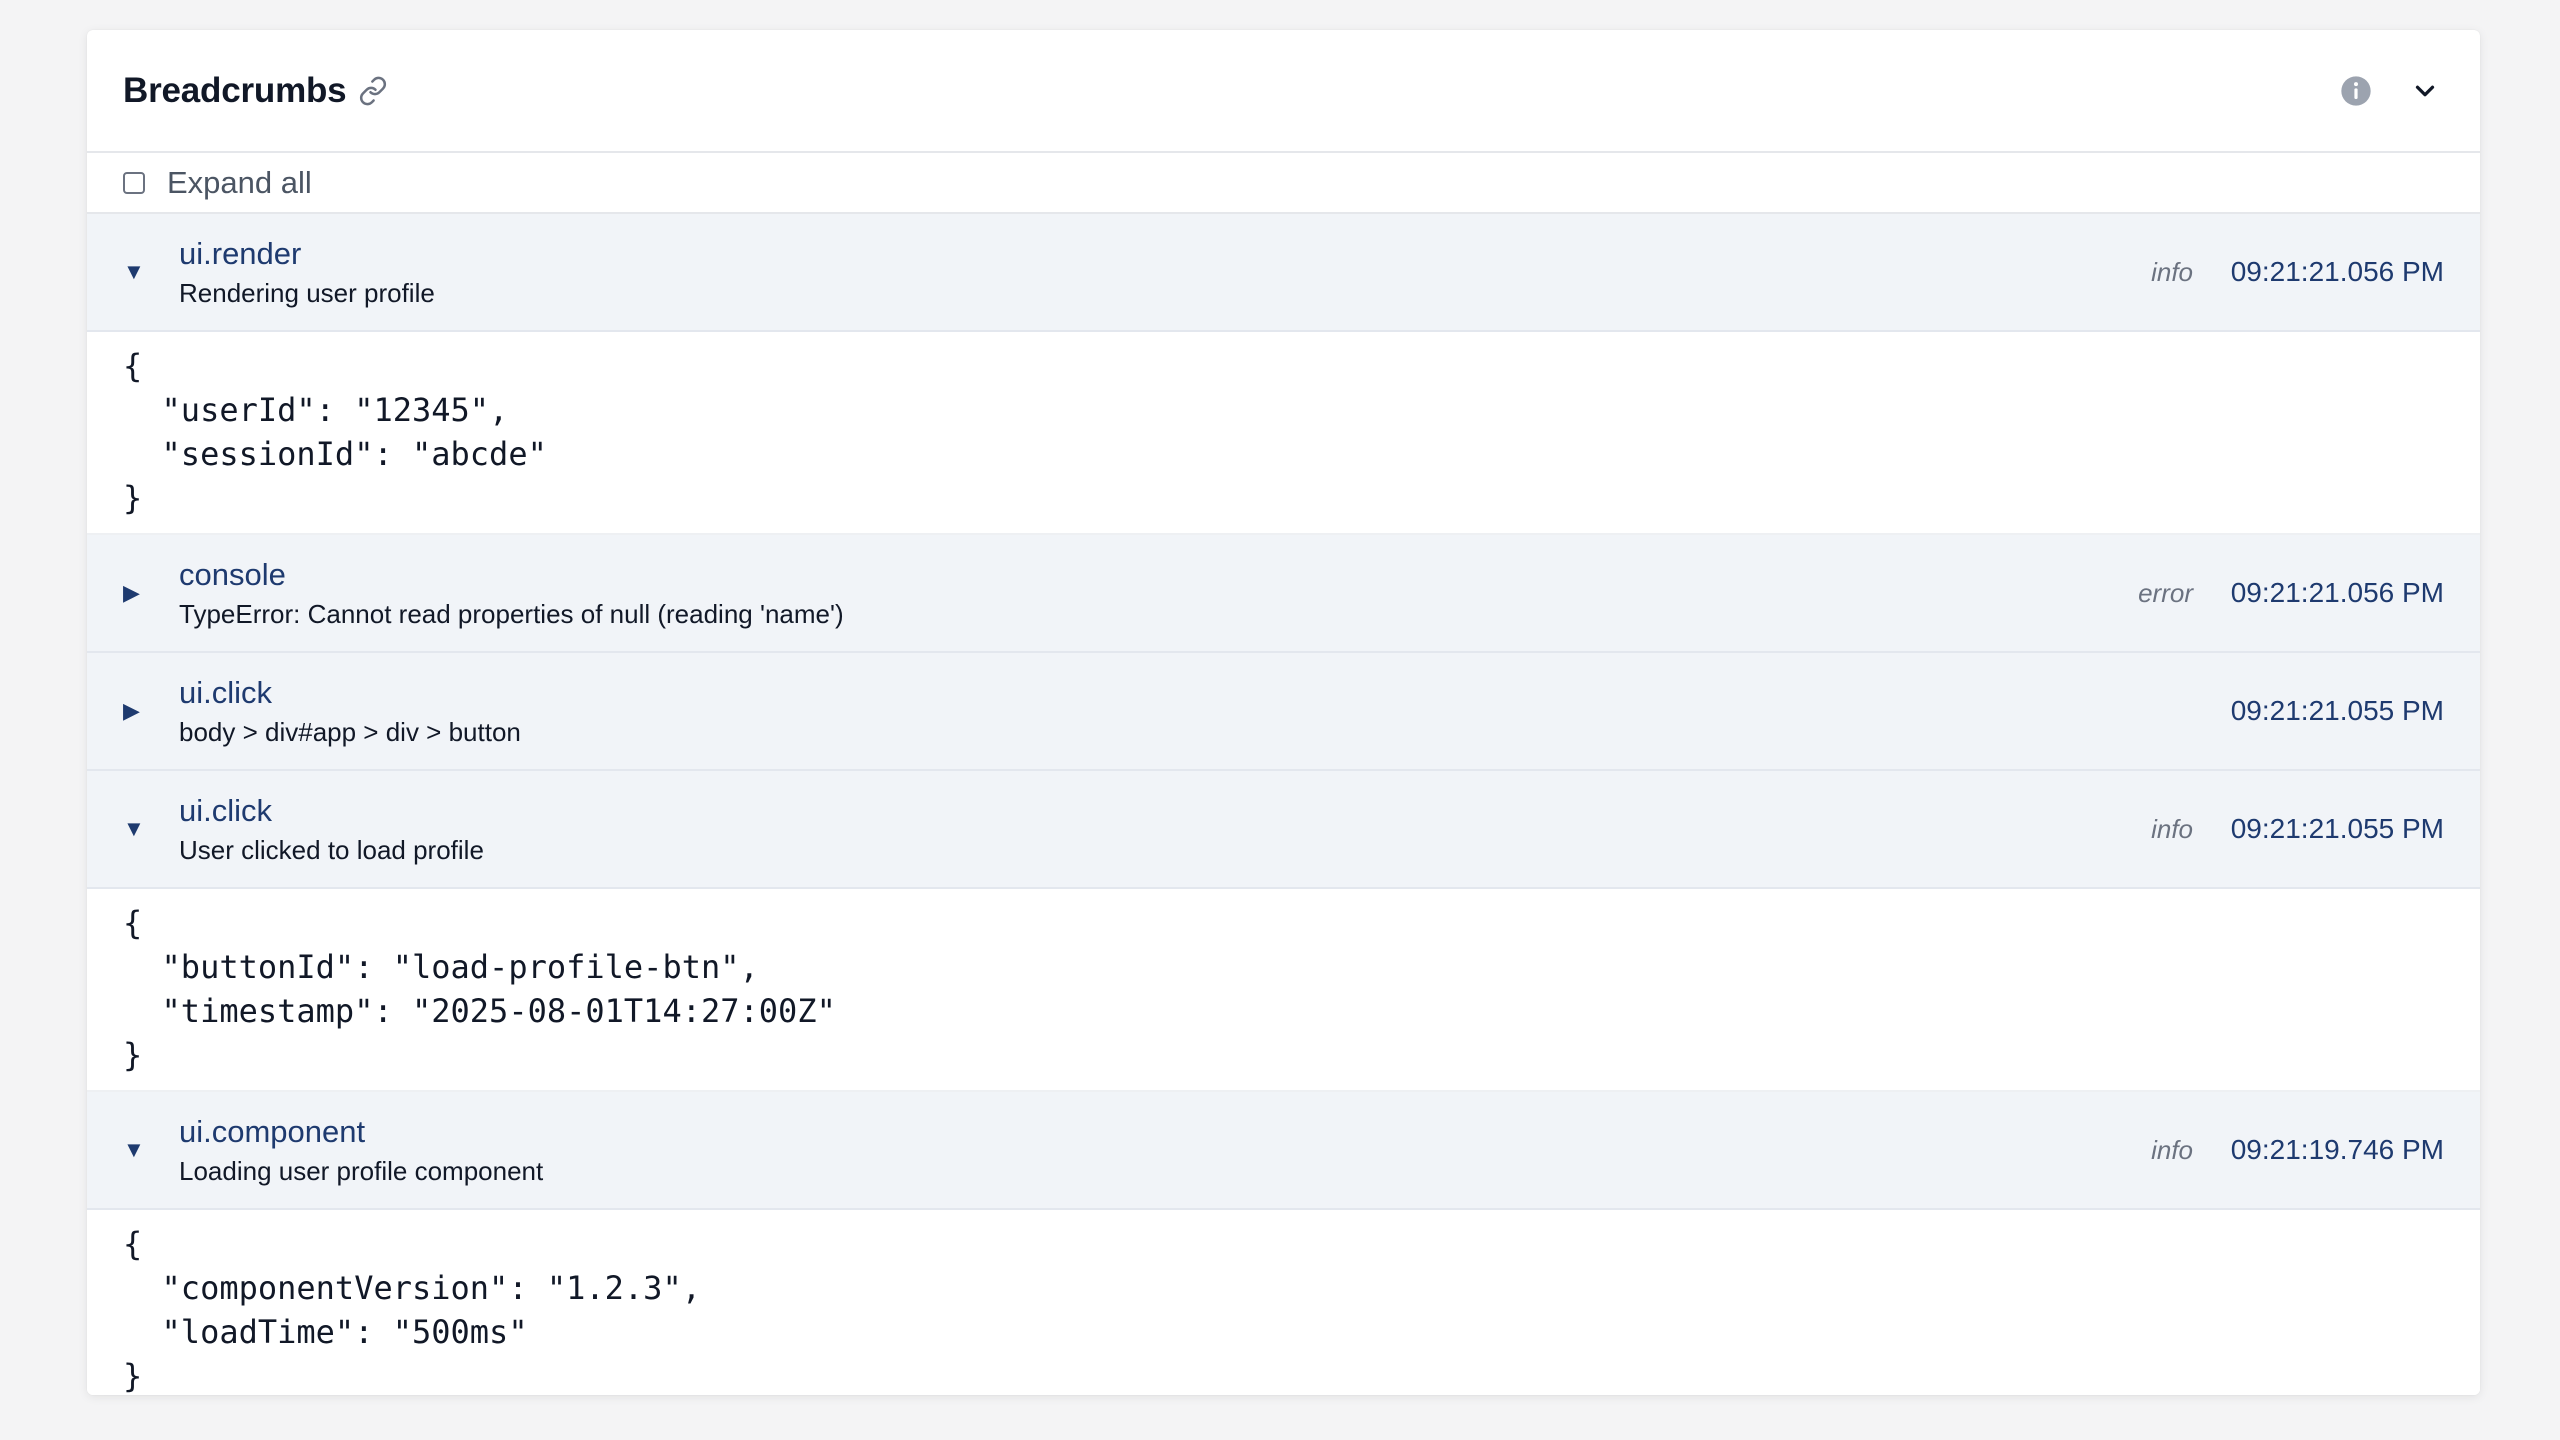 The width and height of the screenshot is (2560, 1440). What do you see at coordinates (272, 1131) in the screenshot?
I see `crumb-category: ui.component` at bounding box center [272, 1131].